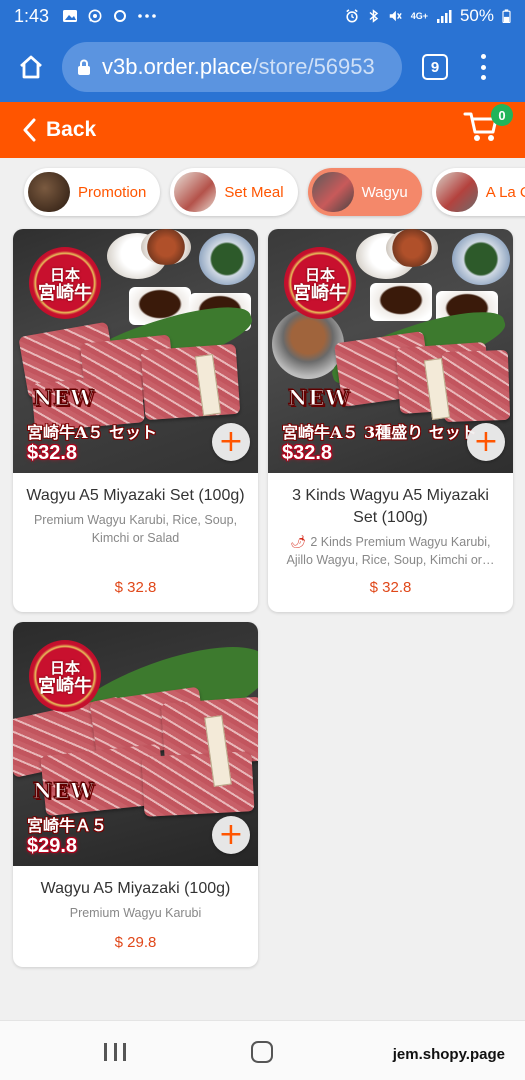  Describe the element at coordinates (298, 542) in the screenshot. I see `chili-icon: 🌶` at that location.